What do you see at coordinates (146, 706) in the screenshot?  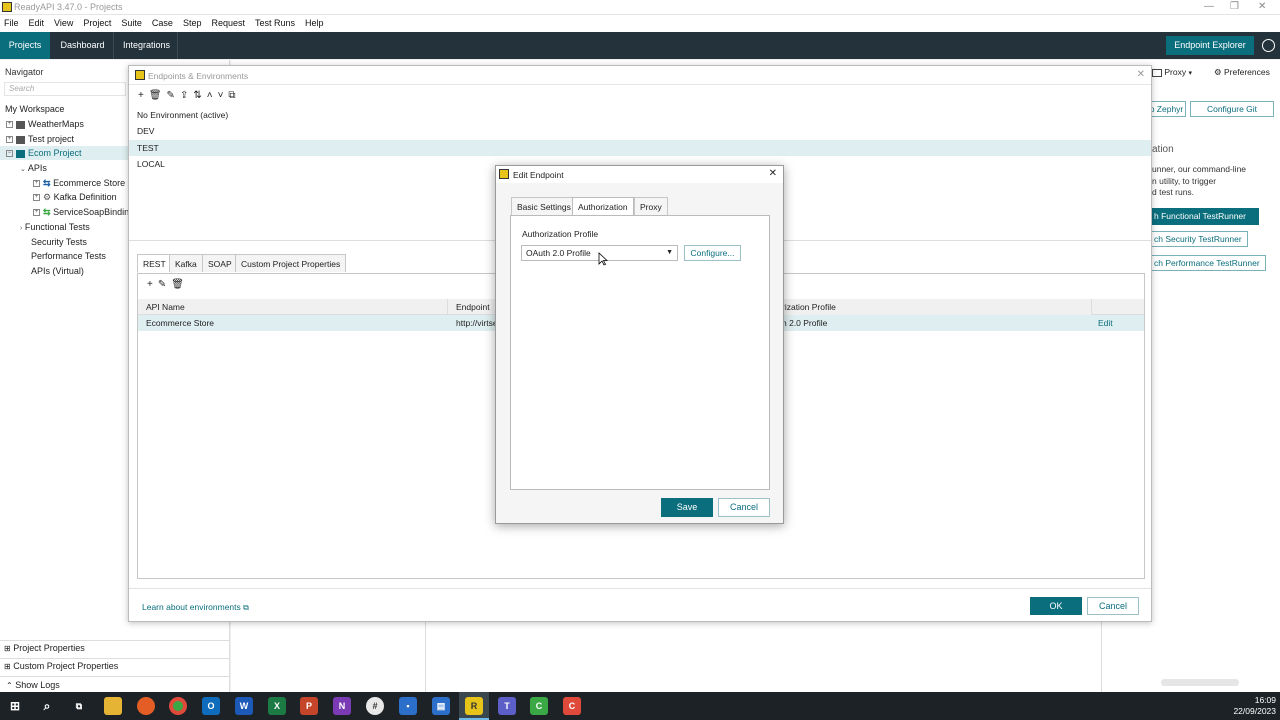 I see `firefox-icon` at bounding box center [146, 706].